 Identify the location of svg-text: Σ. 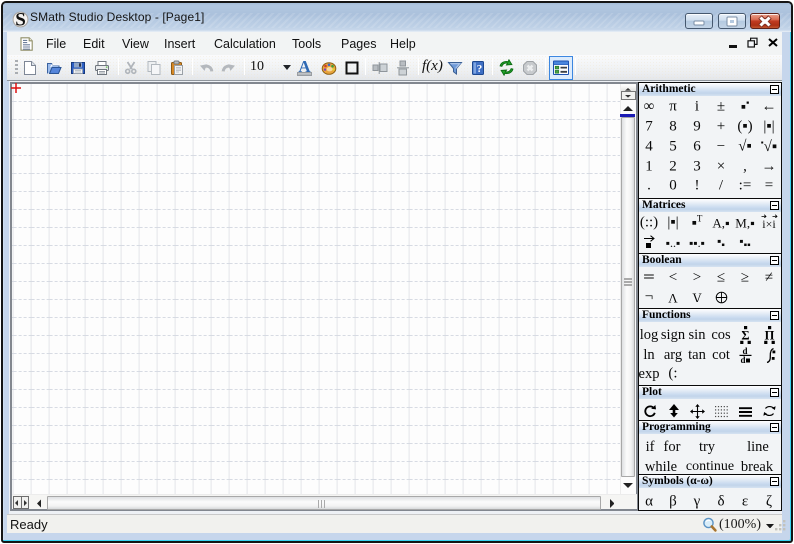
(745, 336).